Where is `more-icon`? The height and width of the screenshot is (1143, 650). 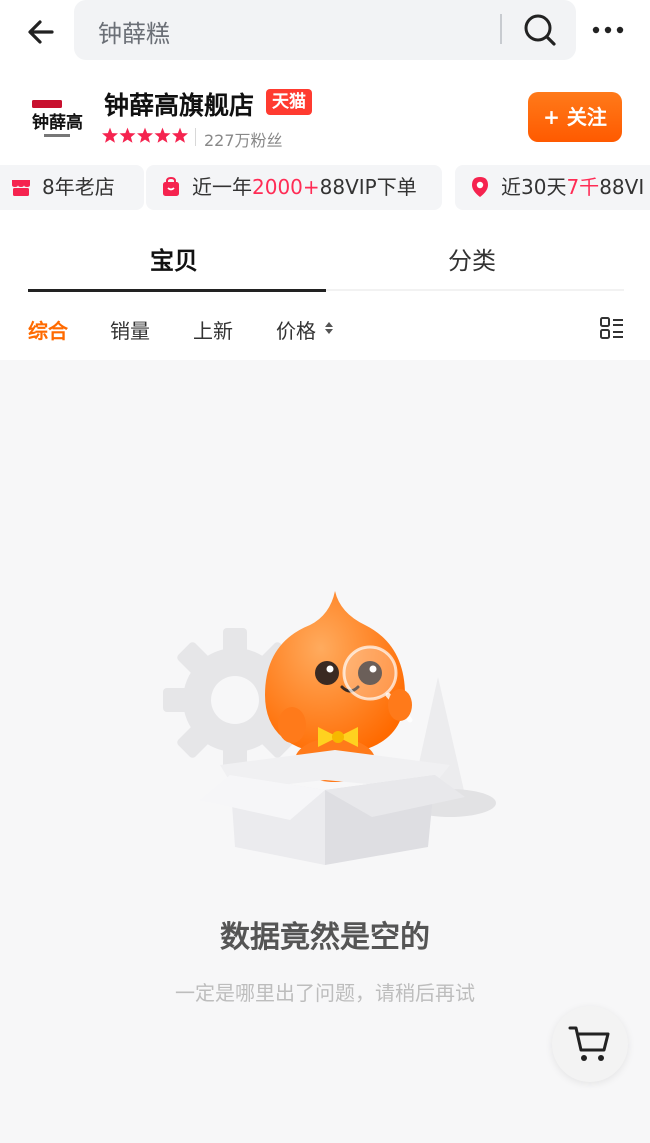
more-icon is located at coordinates (608, 30).